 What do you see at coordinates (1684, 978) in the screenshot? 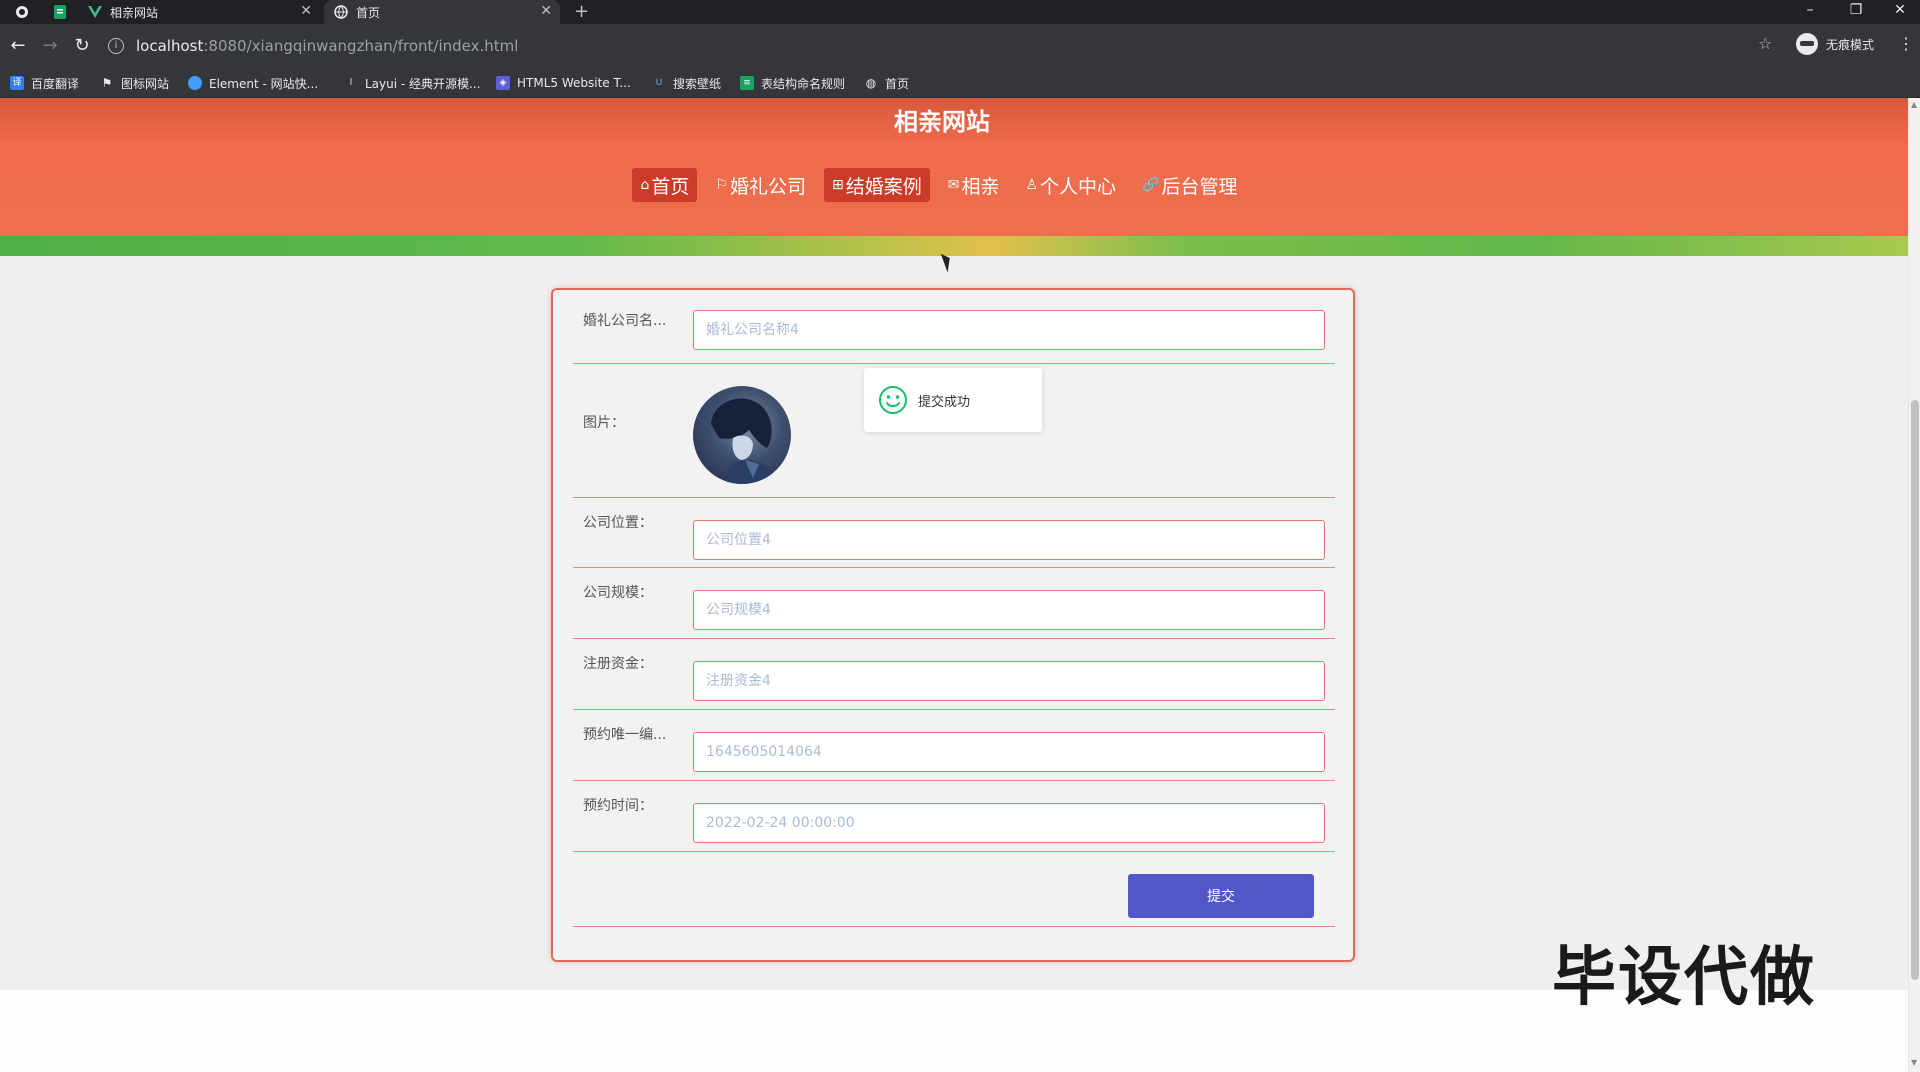
I see `watermark-text: 毕设代做` at bounding box center [1684, 978].